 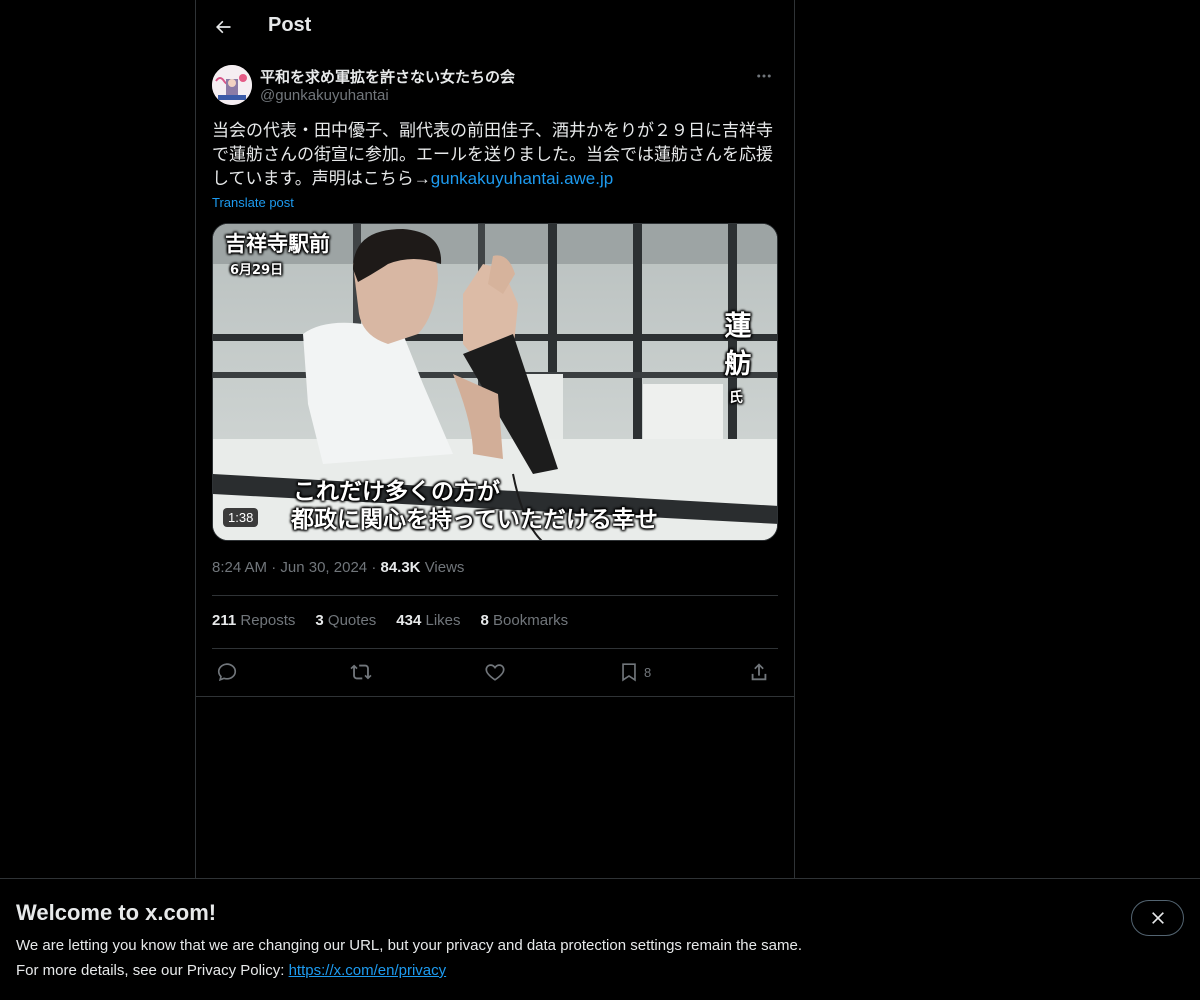 What do you see at coordinates (368, 970) in the screenshot?
I see `privacy-policy-link: https://x.com/en/privacy` at bounding box center [368, 970].